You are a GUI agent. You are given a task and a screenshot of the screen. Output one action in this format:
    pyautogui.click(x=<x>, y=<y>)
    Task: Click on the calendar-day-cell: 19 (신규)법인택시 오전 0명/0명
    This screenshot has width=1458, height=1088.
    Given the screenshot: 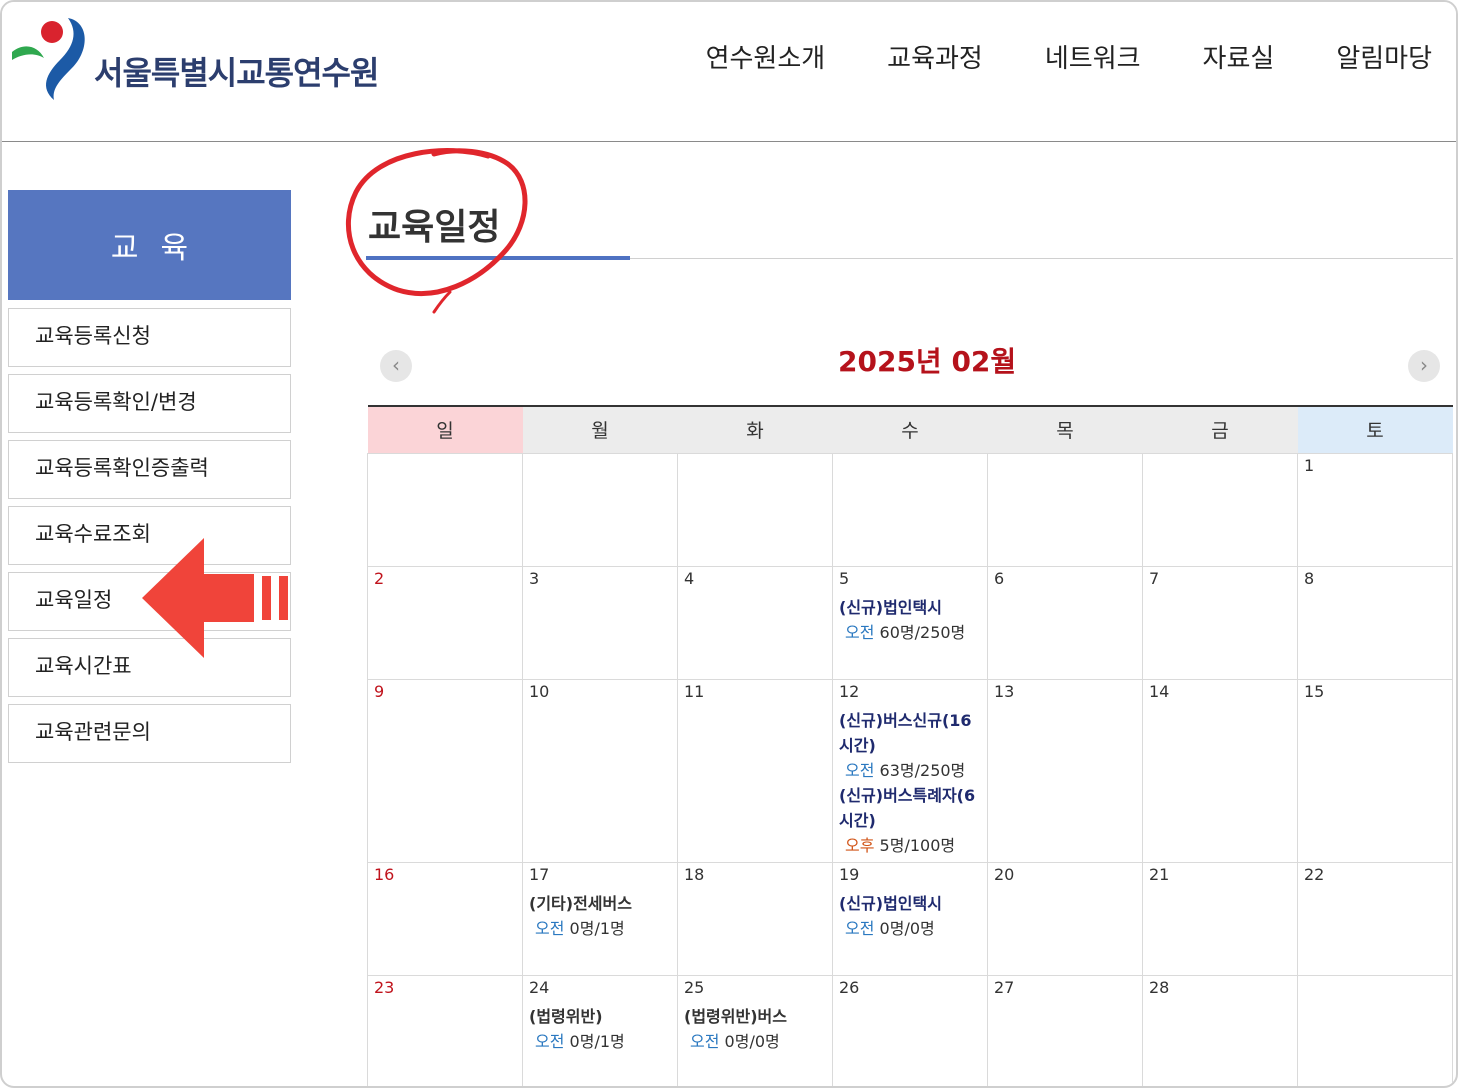 What is the action you would take?
    pyautogui.click(x=910, y=918)
    